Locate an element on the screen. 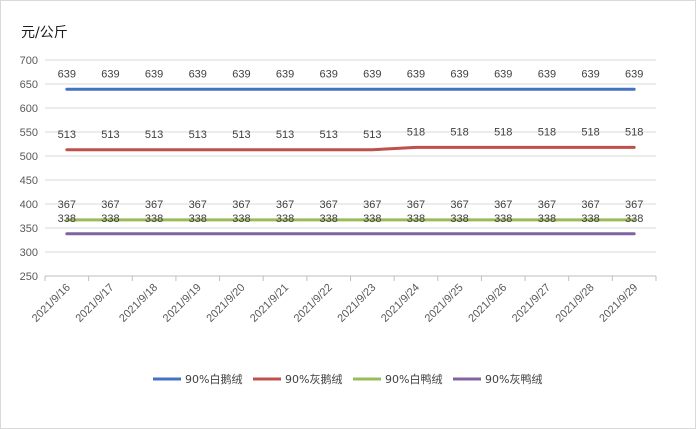  x-tick-label: 2021/9/28 is located at coordinates (575, 303).